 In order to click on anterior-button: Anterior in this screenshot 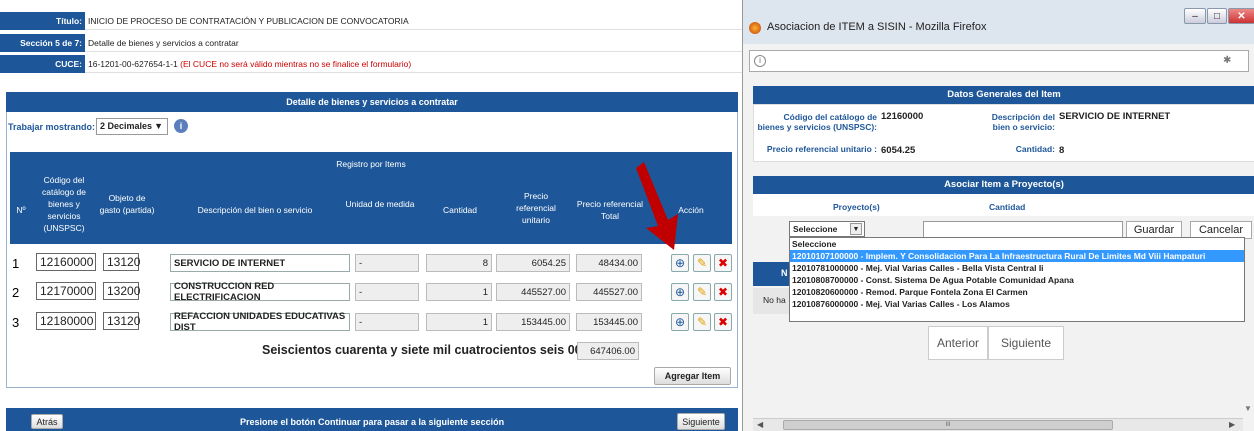, I will do `click(958, 343)`.